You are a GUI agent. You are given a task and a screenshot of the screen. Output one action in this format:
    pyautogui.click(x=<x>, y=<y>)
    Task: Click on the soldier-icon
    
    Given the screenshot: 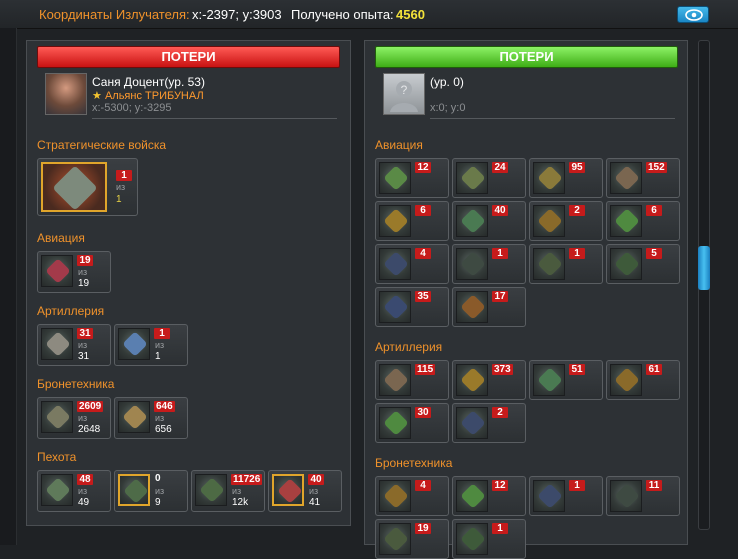 What is the action you would take?
    pyautogui.click(x=211, y=490)
    